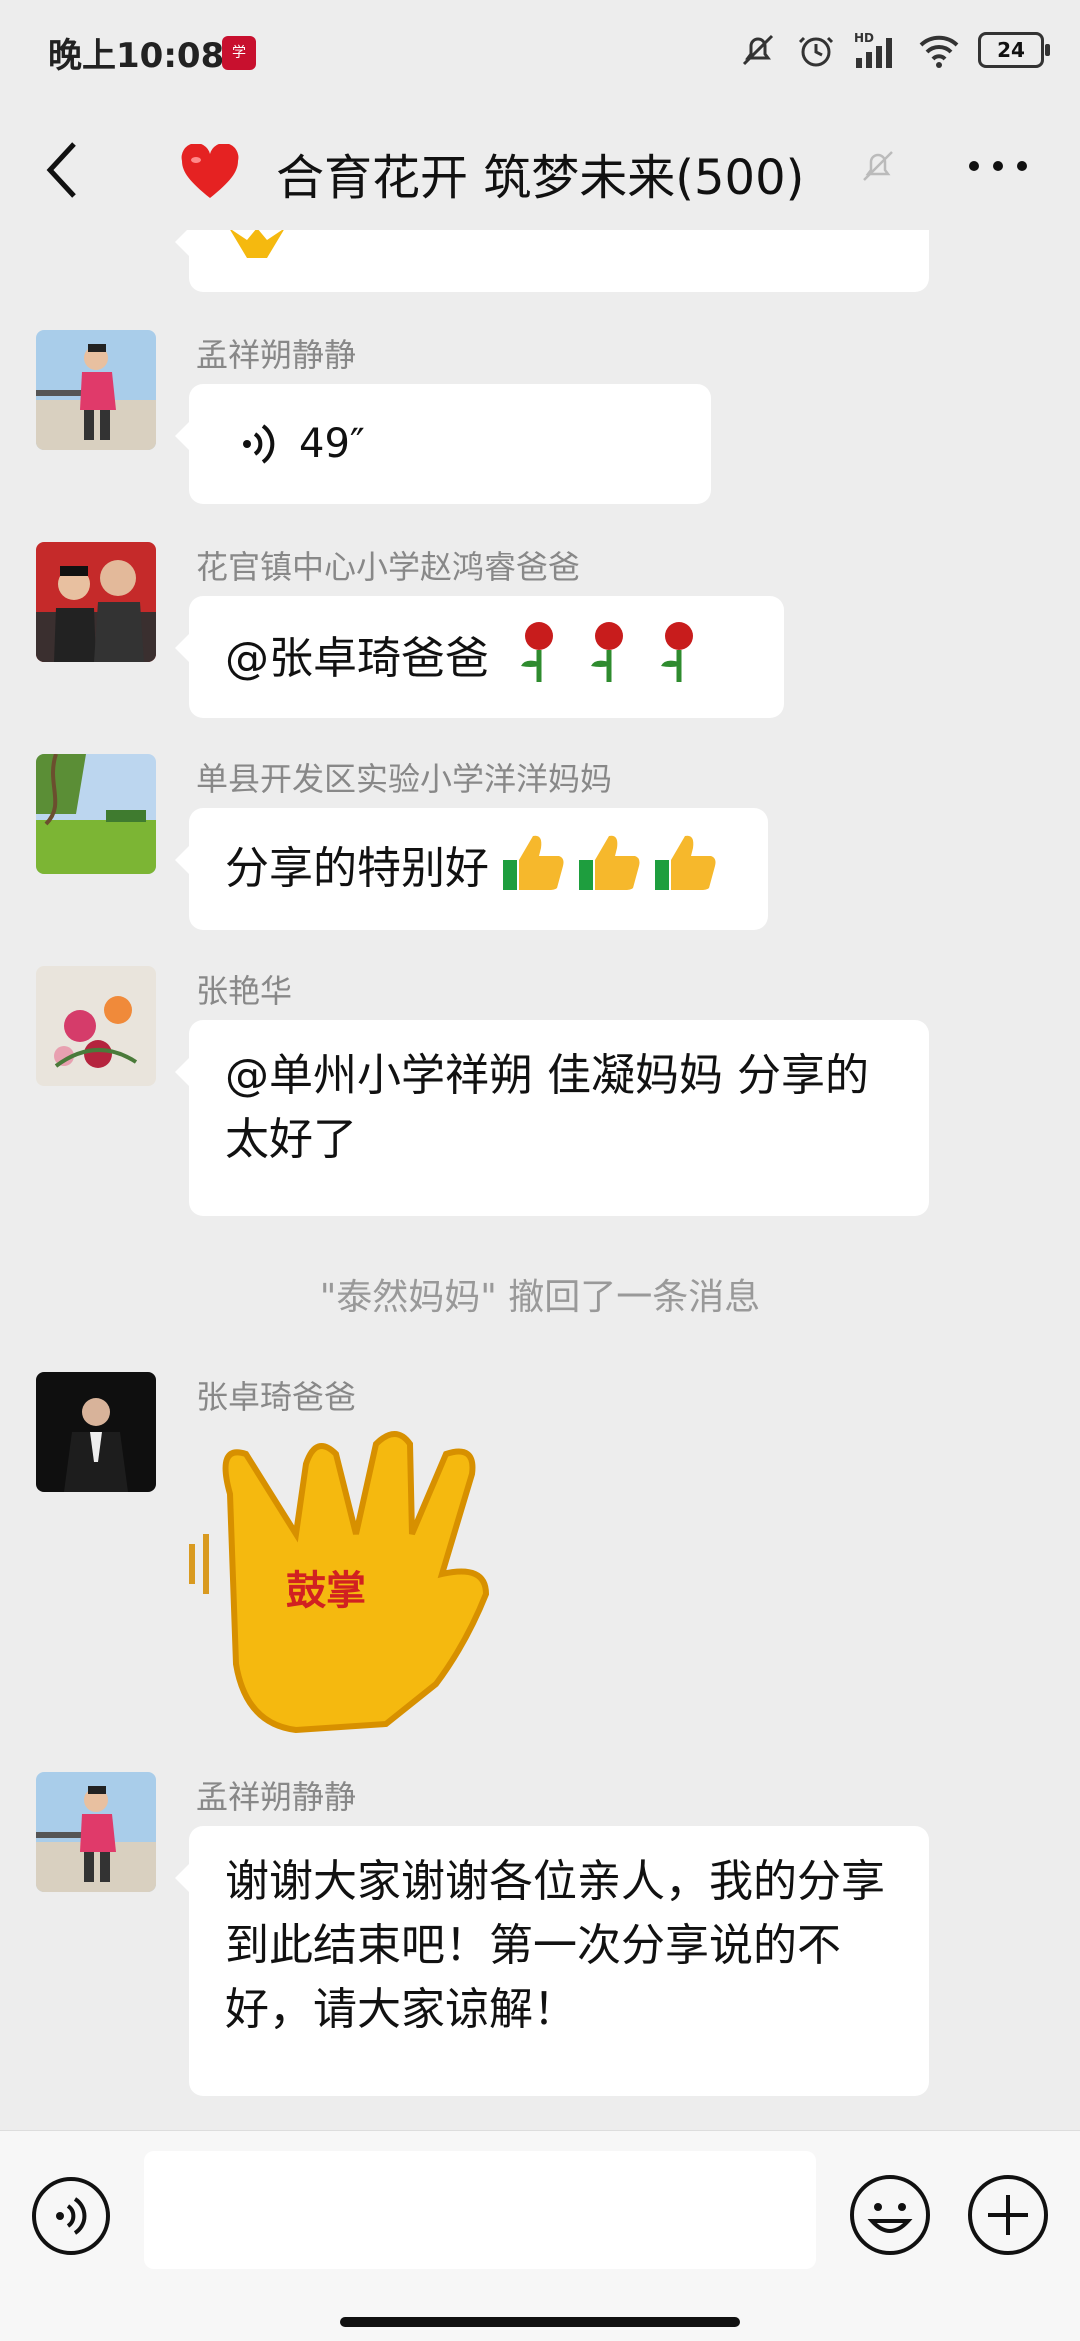  Describe the element at coordinates (210, 171) in the screenshot. I see `heart-icon` at that location.